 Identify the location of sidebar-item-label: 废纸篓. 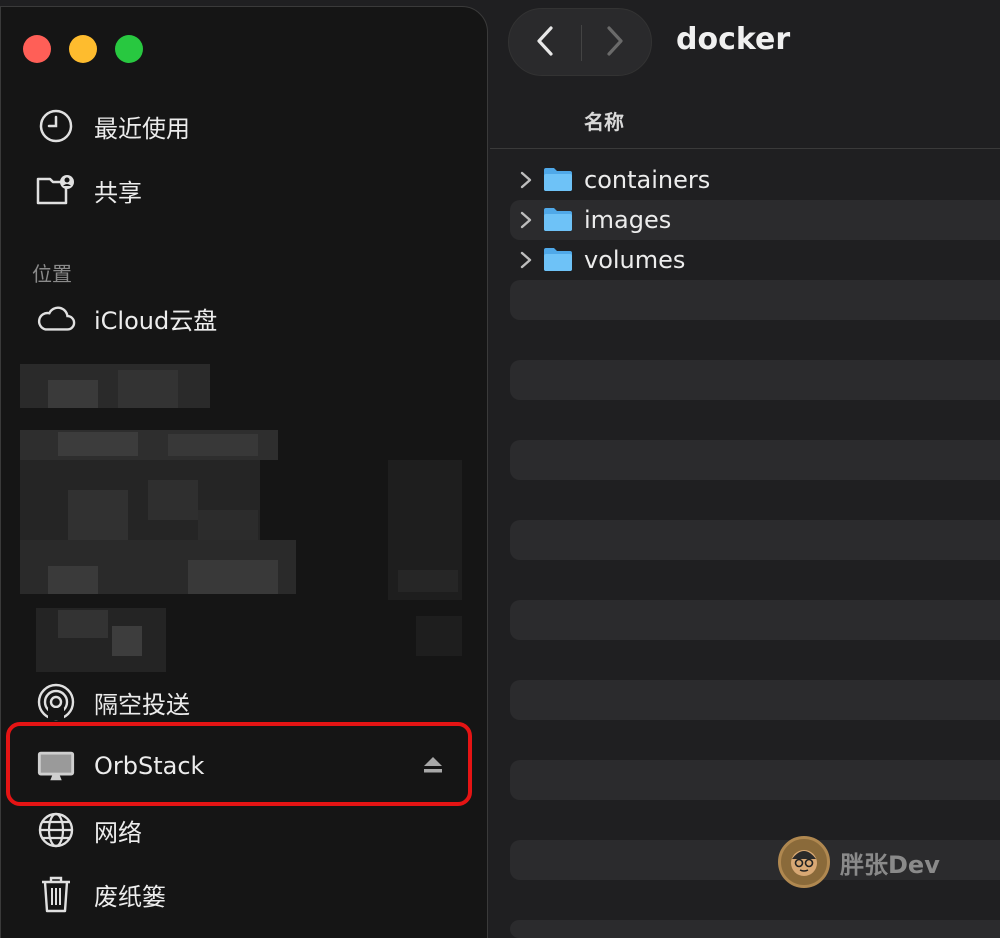
(130, 896).